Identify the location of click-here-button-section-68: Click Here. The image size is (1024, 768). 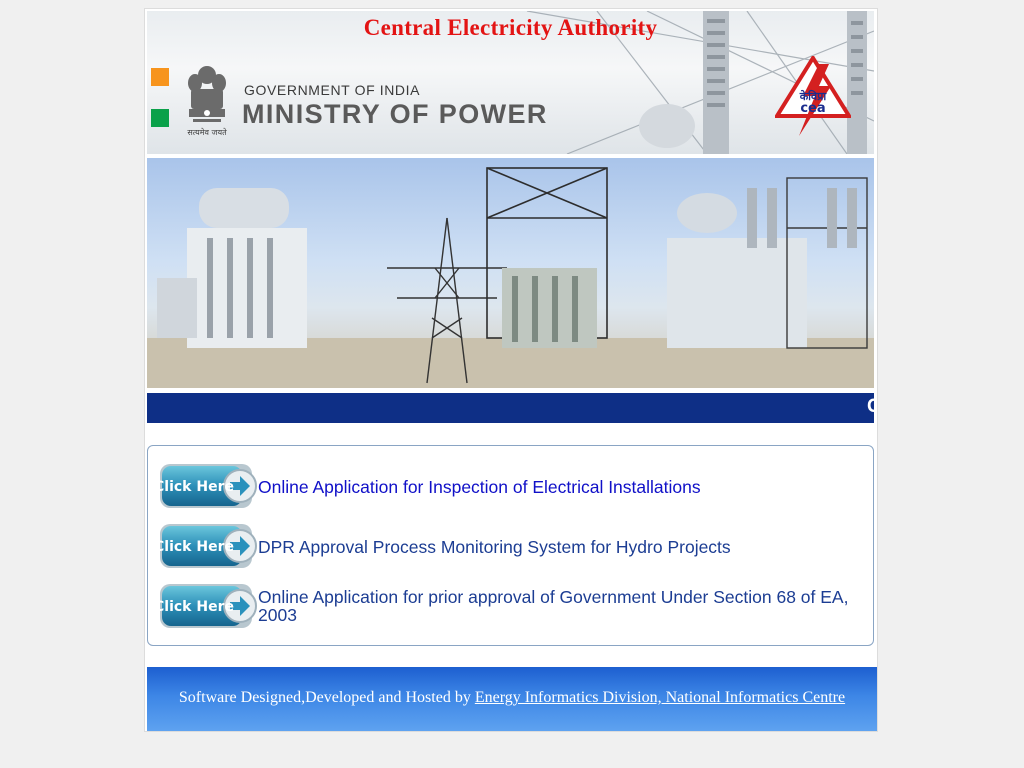
(208, 606).